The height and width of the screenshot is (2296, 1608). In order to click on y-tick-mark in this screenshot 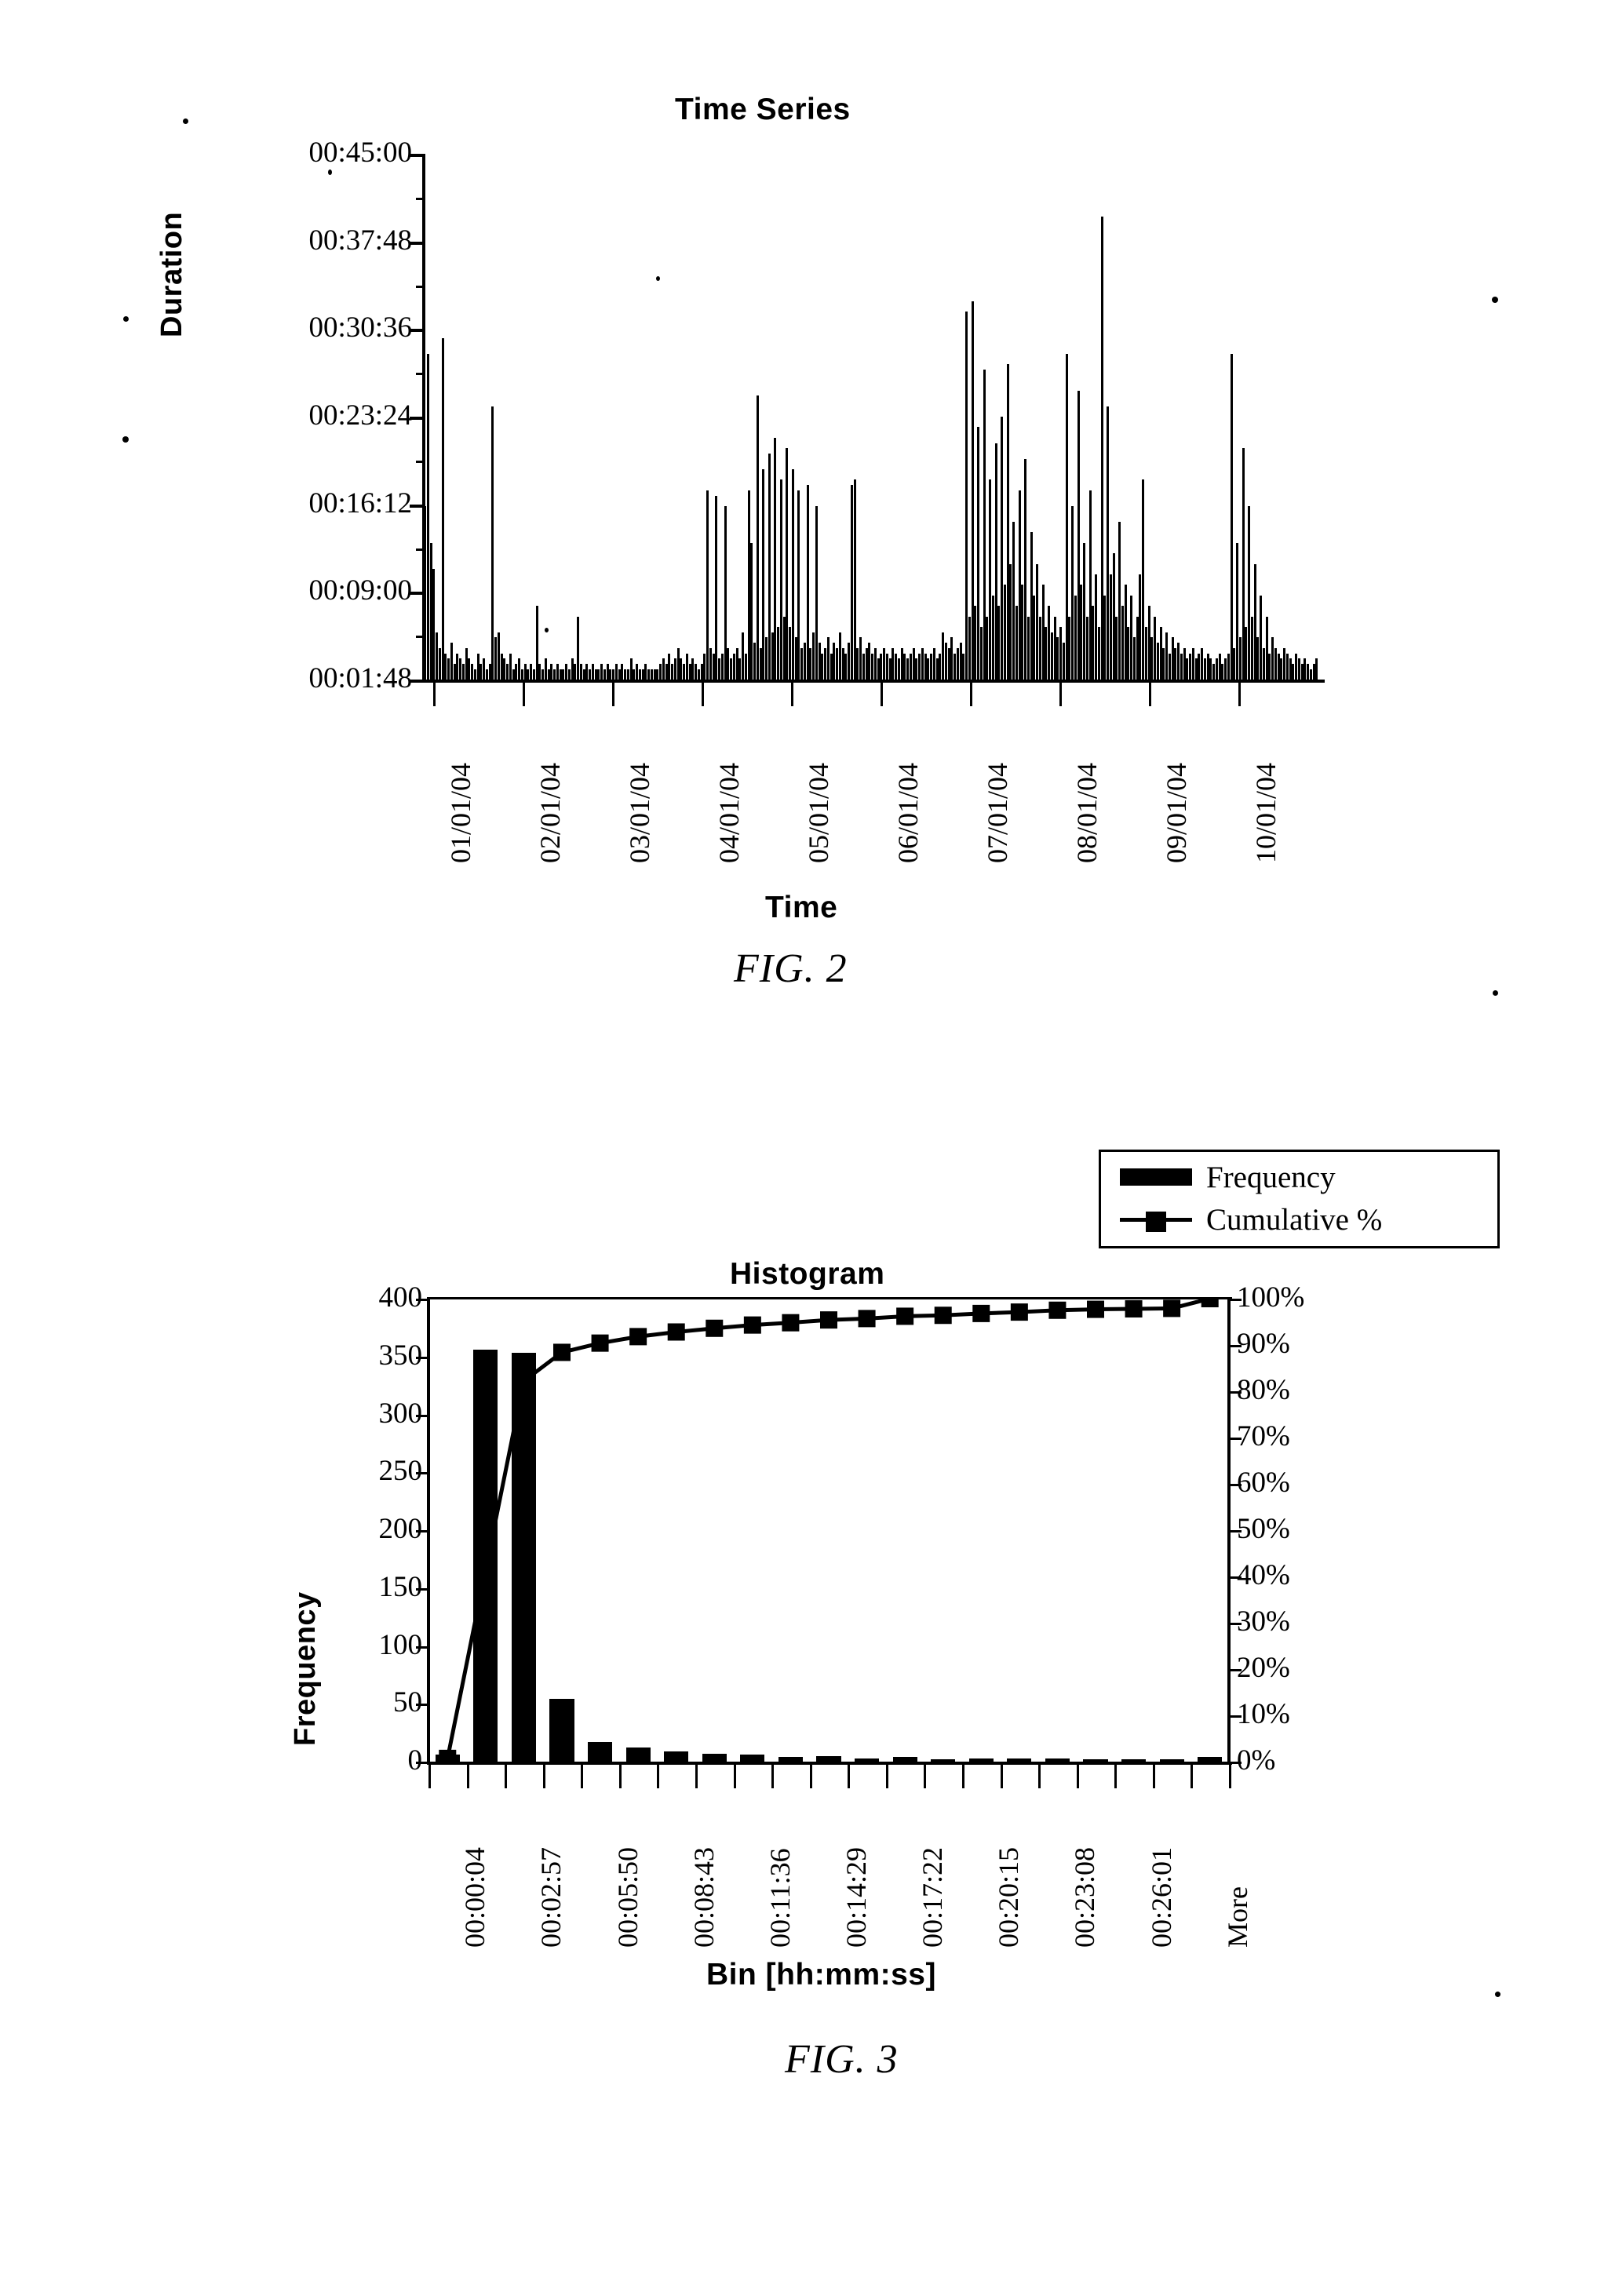, I will do `click(417, 331)`.